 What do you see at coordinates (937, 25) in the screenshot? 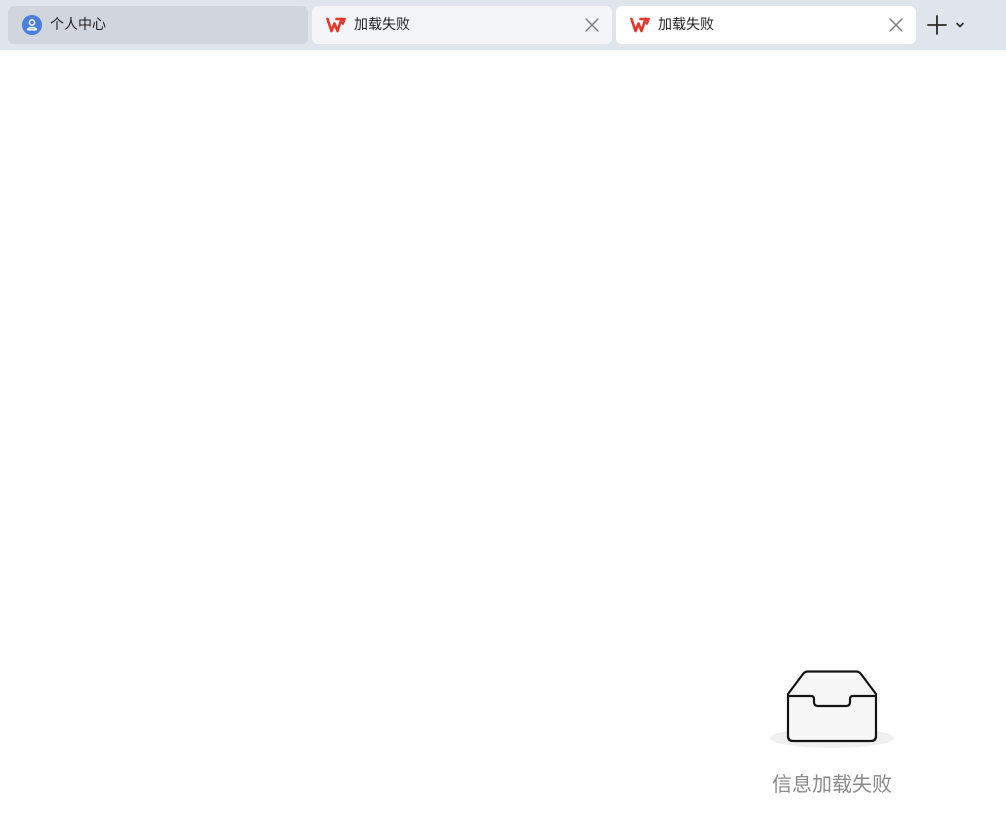
I see `plus-icon` at bounding box center [937, 25].